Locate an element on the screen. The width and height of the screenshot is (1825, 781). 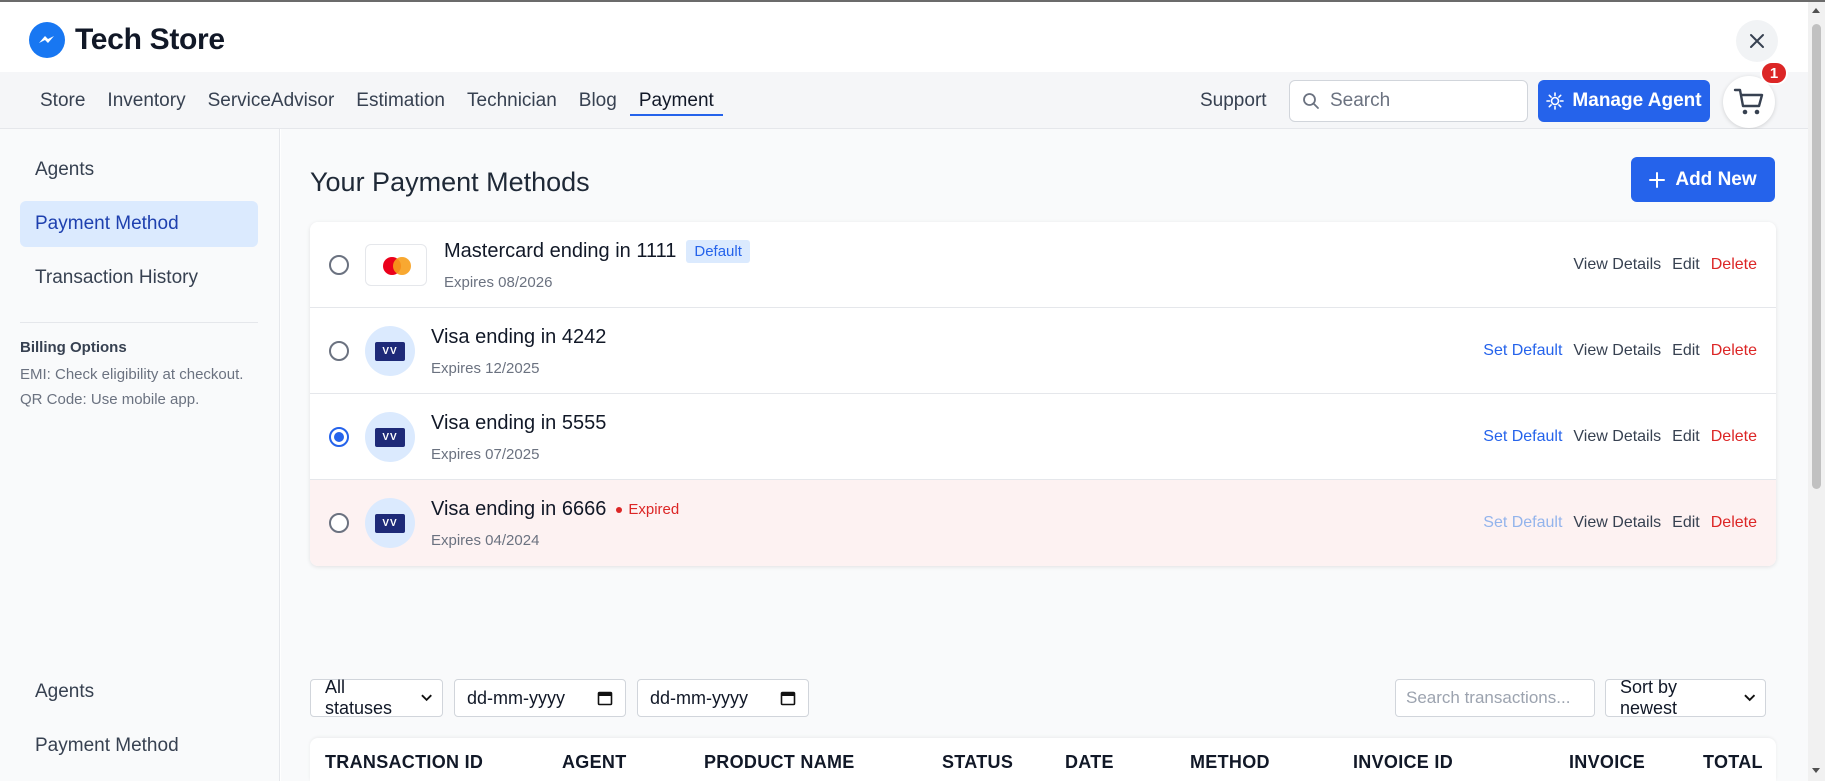
sidebar-item-agents: Agents is located at coordinates (139, 170).